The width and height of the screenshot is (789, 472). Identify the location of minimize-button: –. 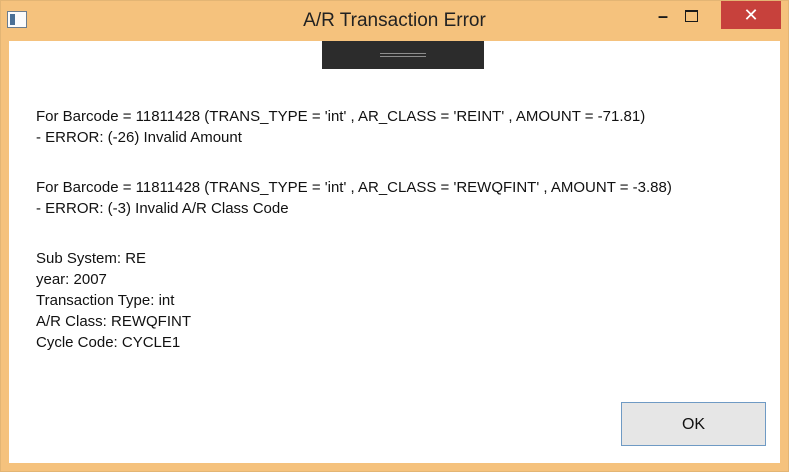
(663, 16).